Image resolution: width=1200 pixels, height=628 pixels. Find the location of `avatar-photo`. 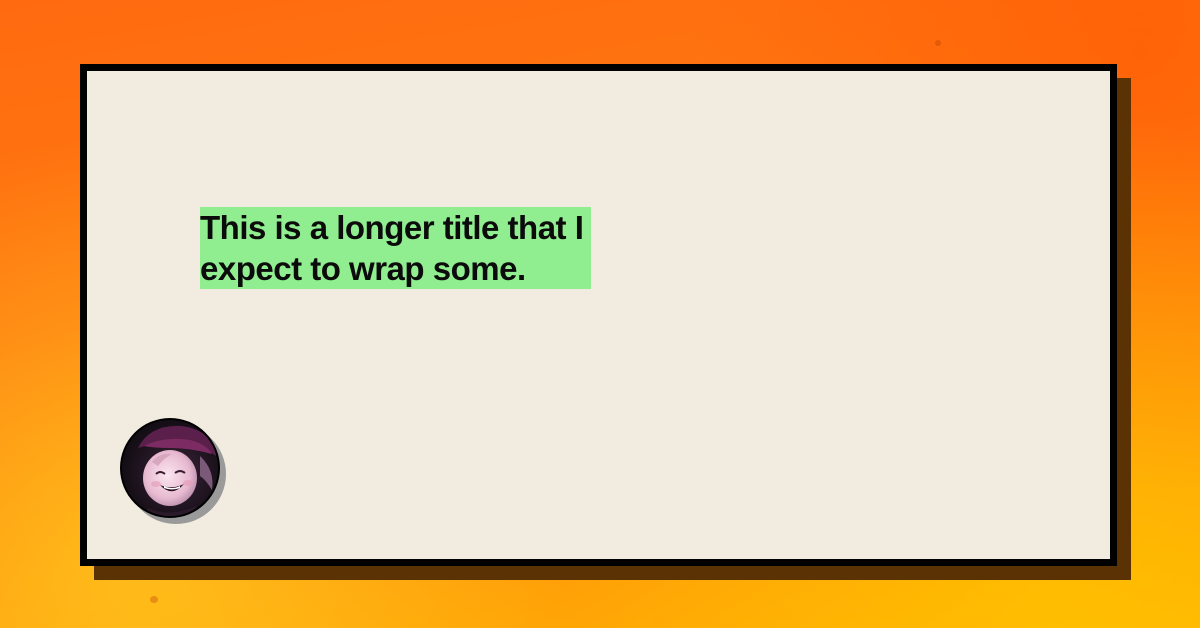

avatar-photo is located at coordinates (170, 468).